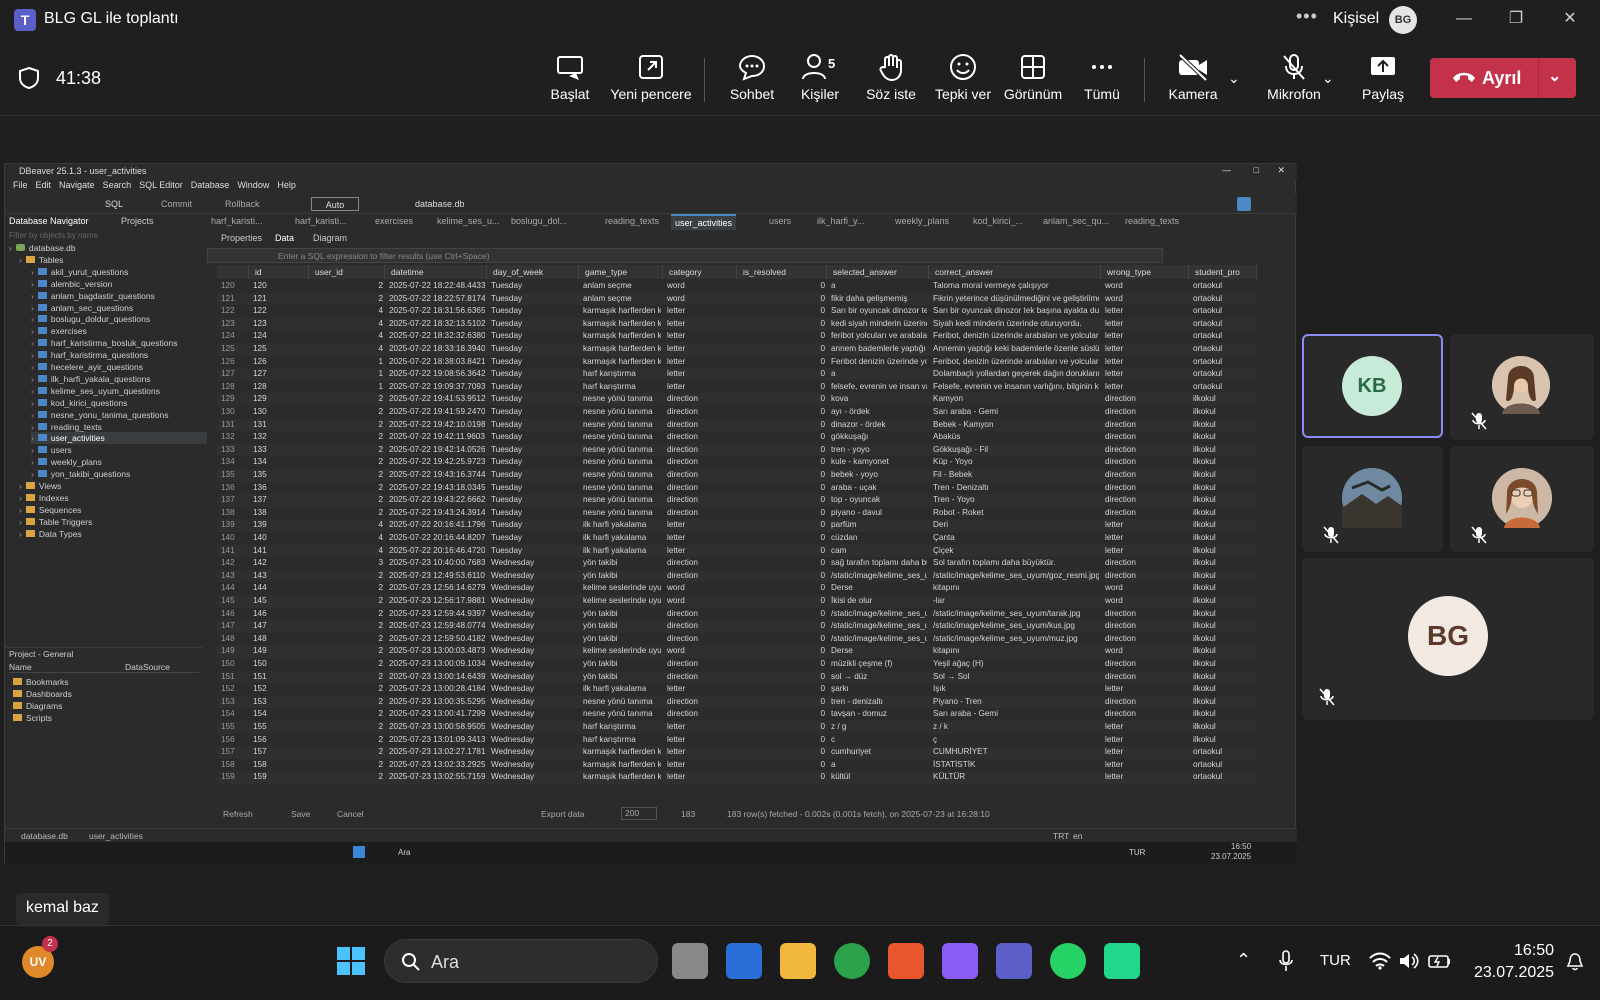 The width and height of the screenshot is (1600, 1000). I want to click on cell-id: 129, so click(280, 399).